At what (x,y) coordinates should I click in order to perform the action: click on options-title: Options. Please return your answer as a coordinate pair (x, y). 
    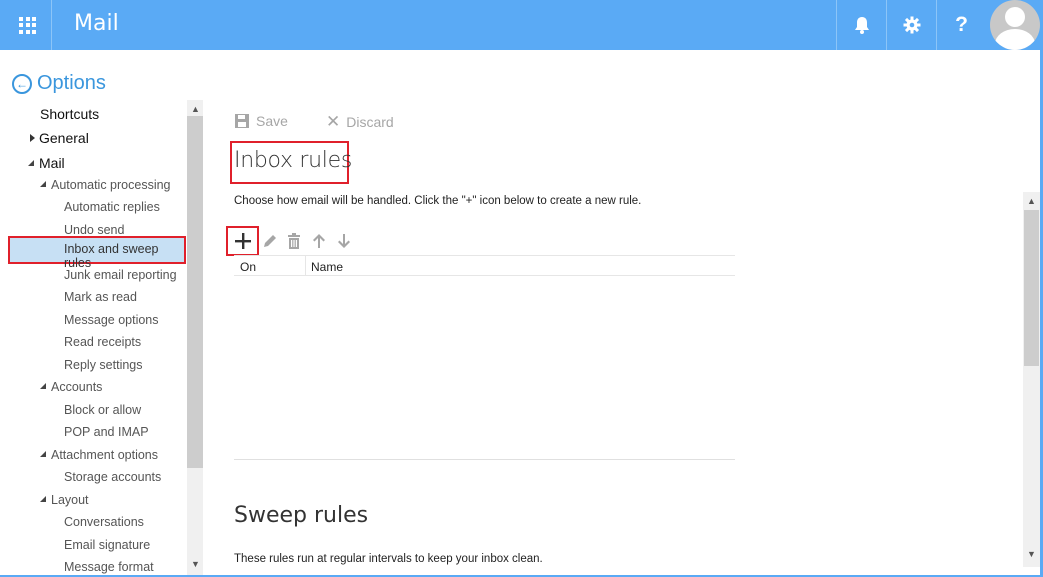
    Looking at the image, I should click on (71, 83).